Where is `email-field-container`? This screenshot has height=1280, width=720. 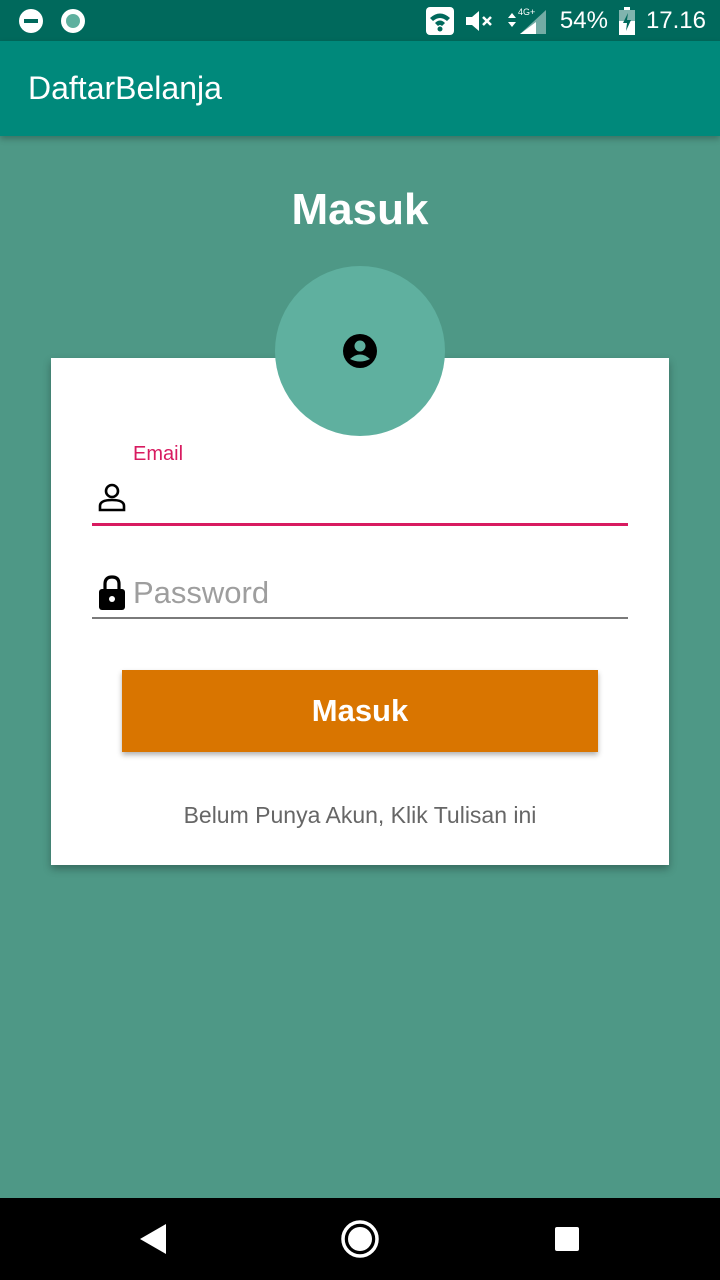
email-field-container is located at coordinates (360, 501).